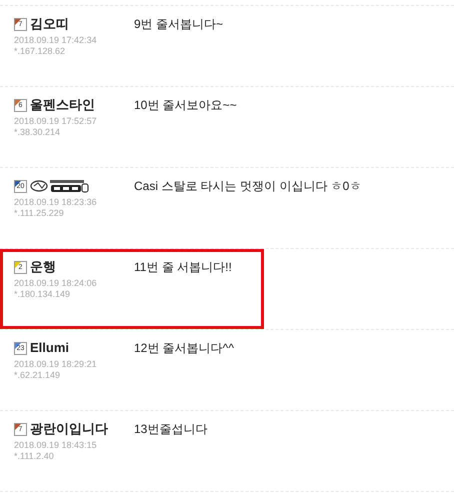  Describe the element at coordinates (40, 51) in the screenshot. I see `ip-address: *.167.128.62` at that location.